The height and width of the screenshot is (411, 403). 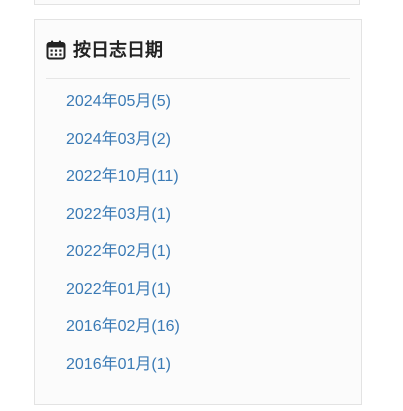 What do you see at coordinates (123, 224) in the screenshot?
I see `list-item: 2022年03月(1)` at bounding box center [123, 224].